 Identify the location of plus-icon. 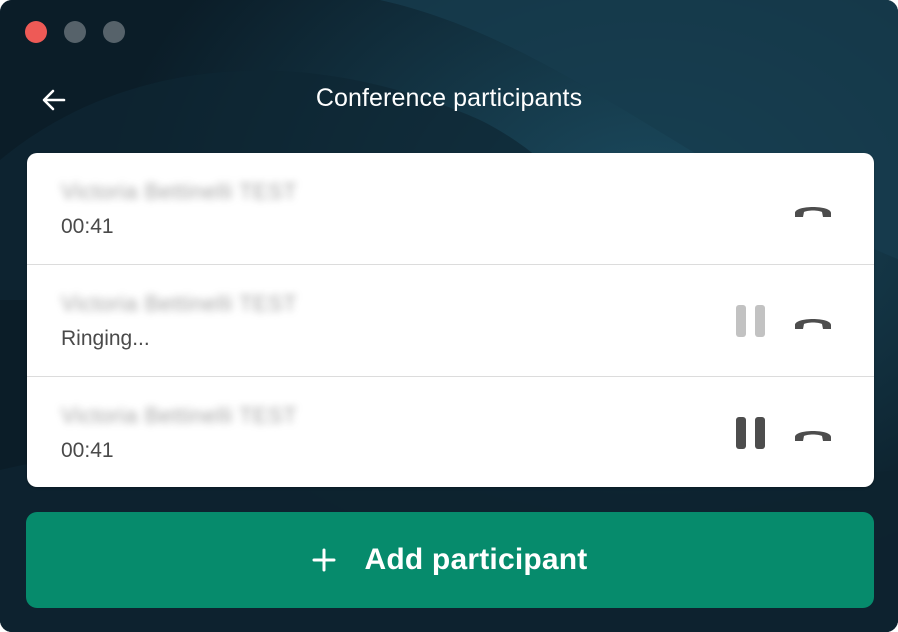
(324, 560).